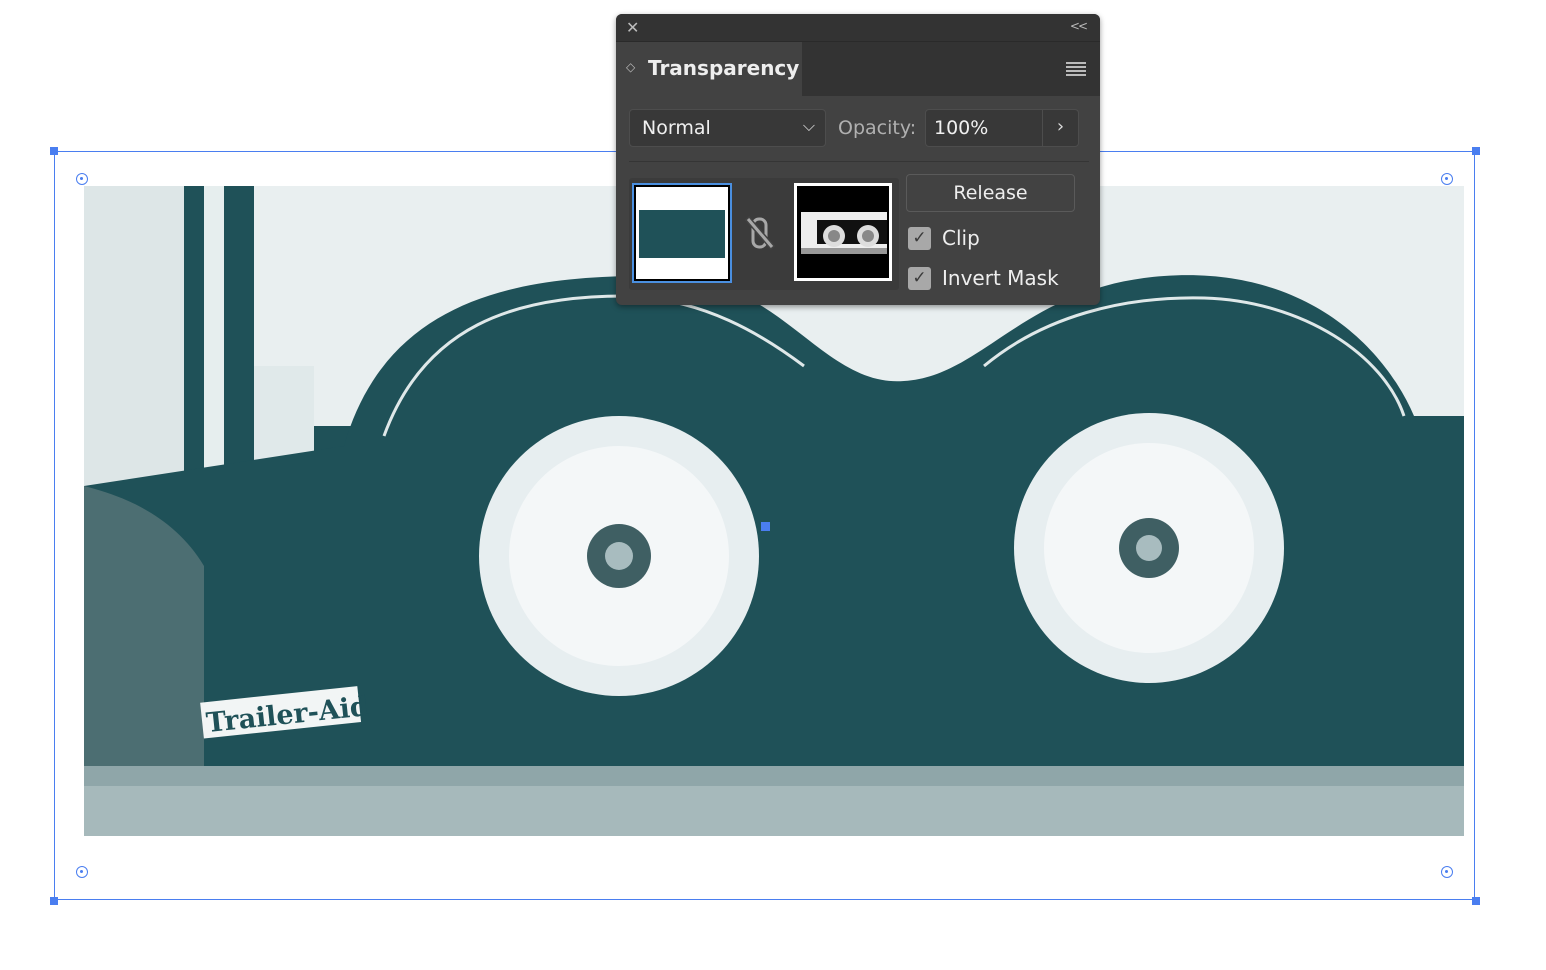 This screenshot has height=970, width=1546. I want to click on resize-handle-top-right, so click(1476, 151).